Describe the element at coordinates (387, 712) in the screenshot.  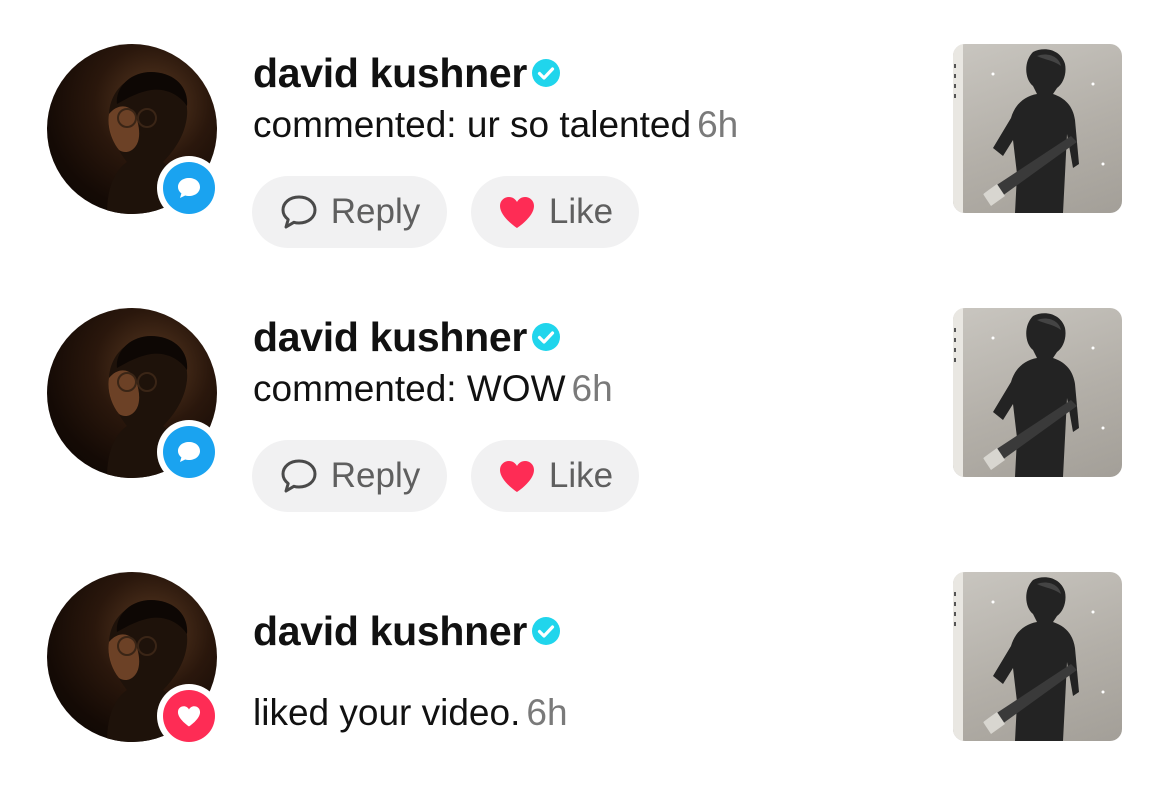
I see `activity-message: liked your video.` at that location.